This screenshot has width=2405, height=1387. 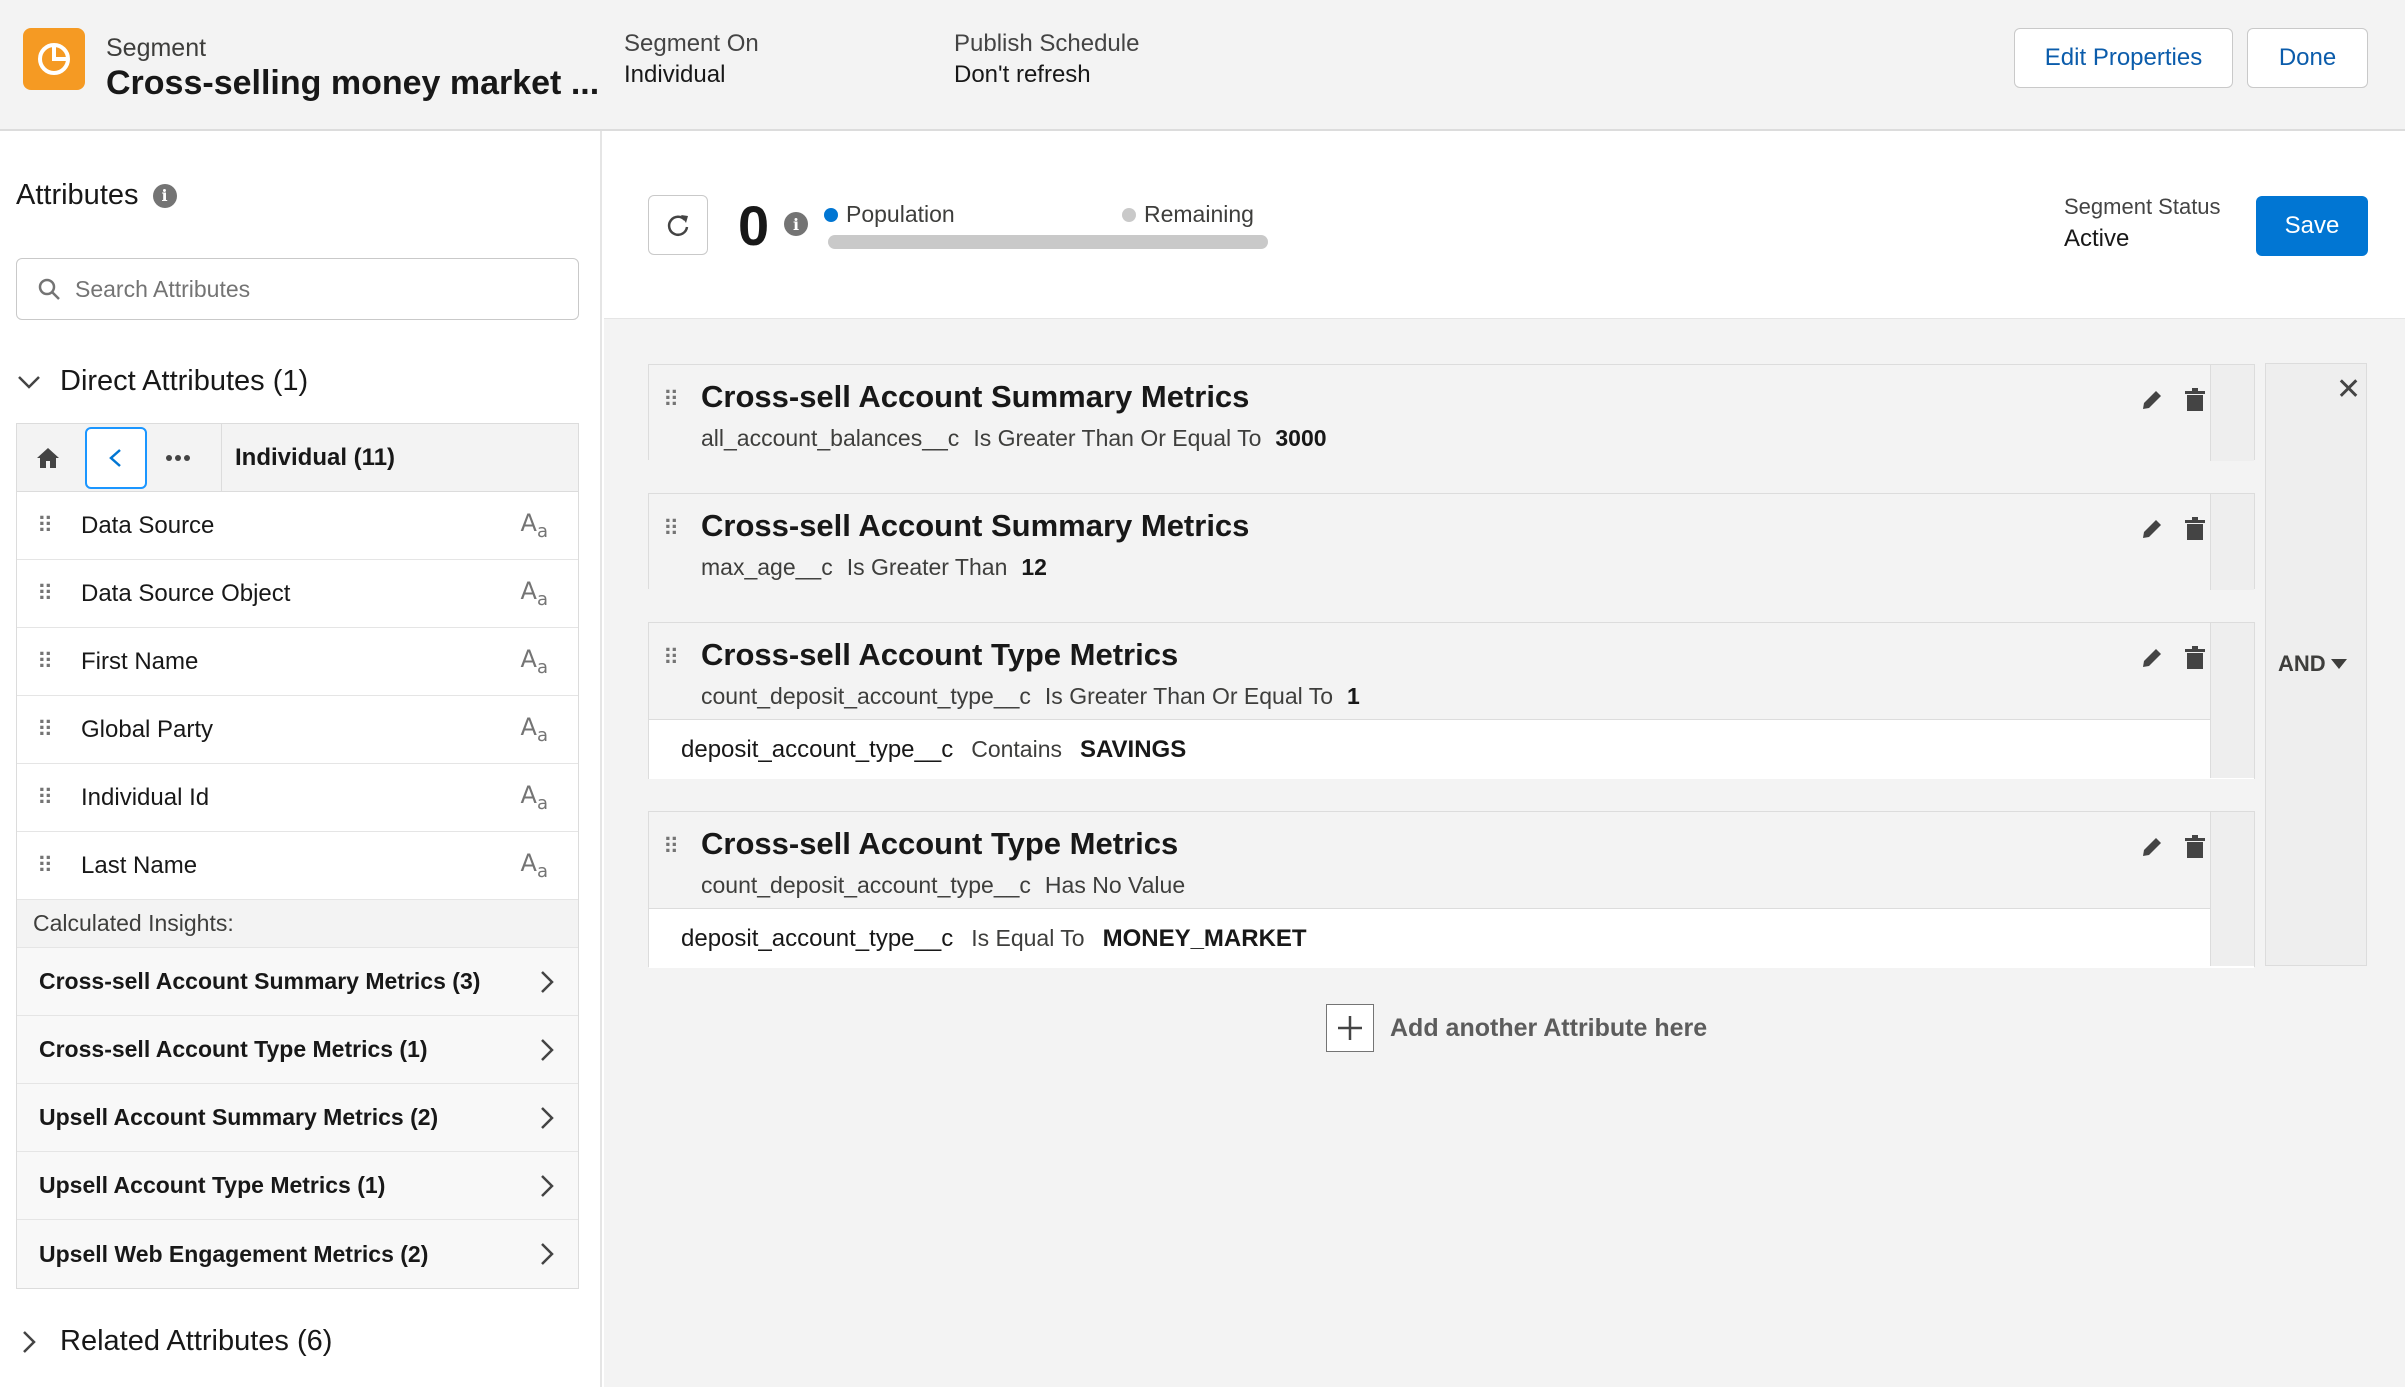 What do you see at coordinates (29, 1341) in the screenshot?
I see `chevron-right-icon` at bounding box center [29, 1341].